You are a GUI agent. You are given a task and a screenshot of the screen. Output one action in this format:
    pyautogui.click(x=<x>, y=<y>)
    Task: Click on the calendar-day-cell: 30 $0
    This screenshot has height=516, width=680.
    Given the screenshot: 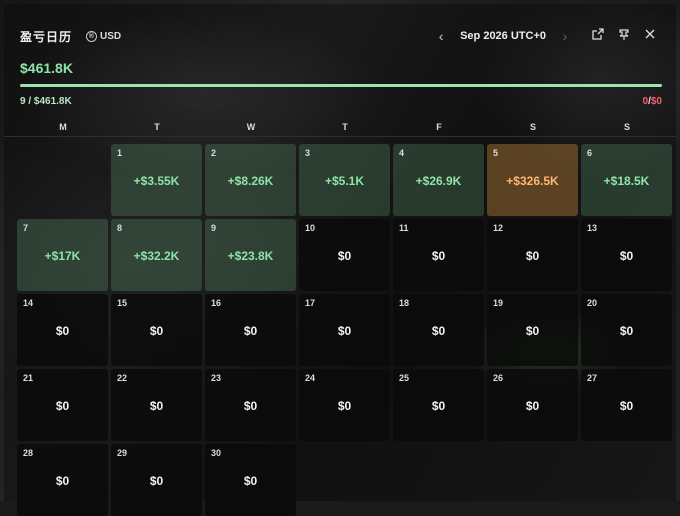 What is the action you would take?
    pyautogui.click(x=250, y=480)
    